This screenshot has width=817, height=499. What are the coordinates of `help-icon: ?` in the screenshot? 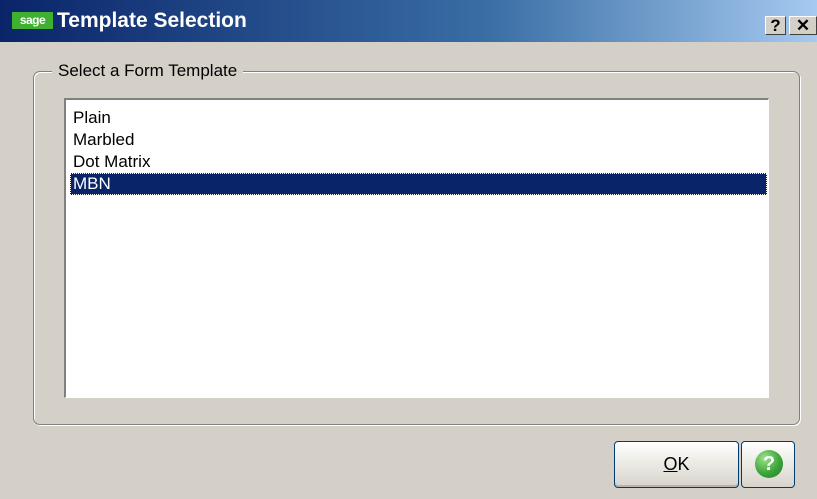 It's located at (769, 464).